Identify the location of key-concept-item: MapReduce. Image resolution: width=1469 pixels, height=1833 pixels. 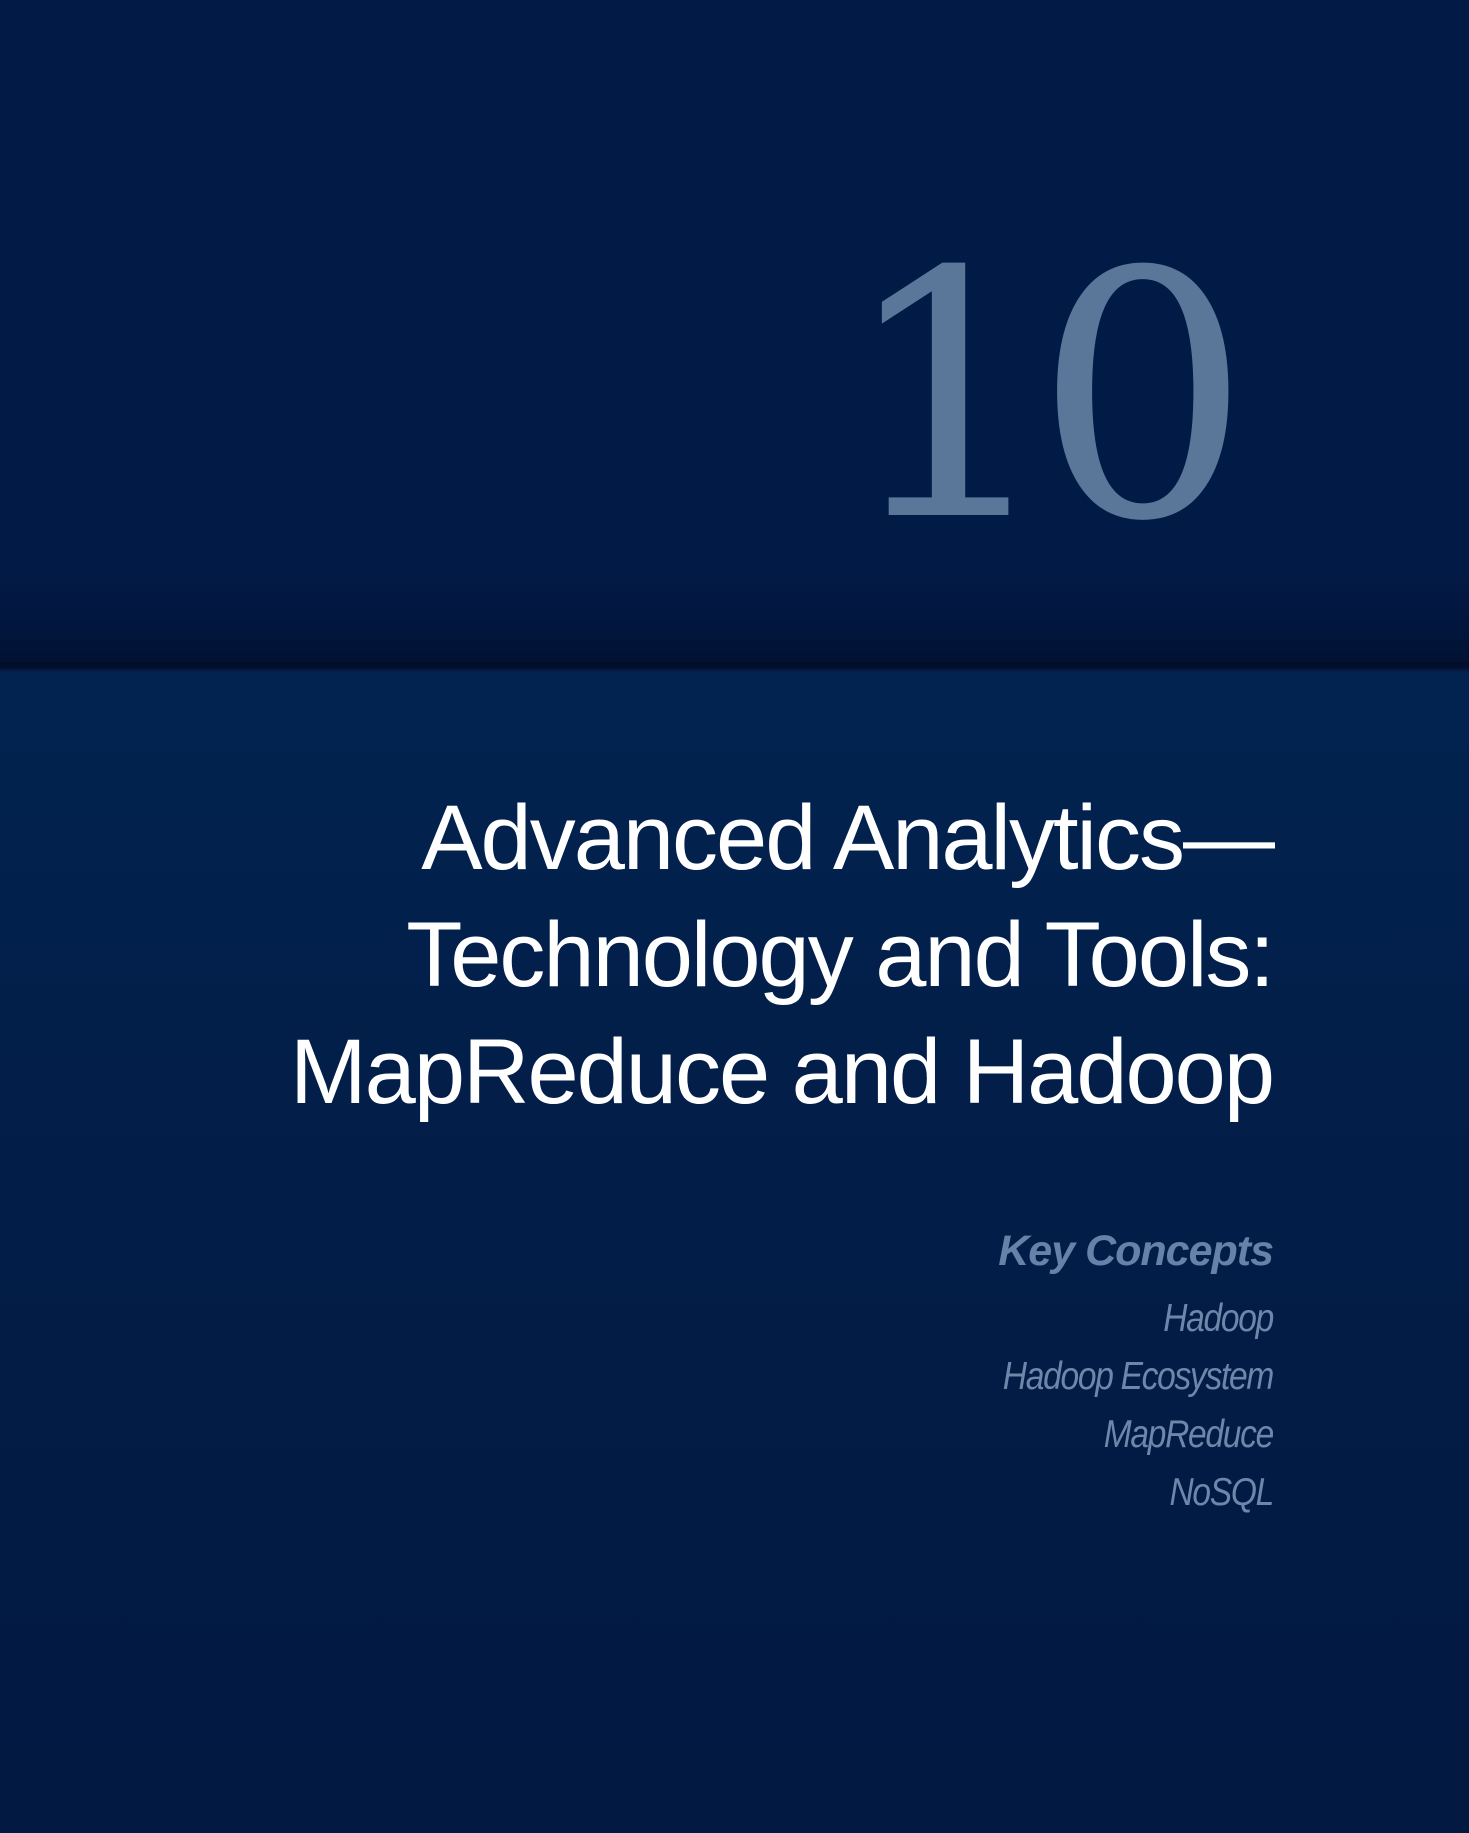
(1189, 1434).